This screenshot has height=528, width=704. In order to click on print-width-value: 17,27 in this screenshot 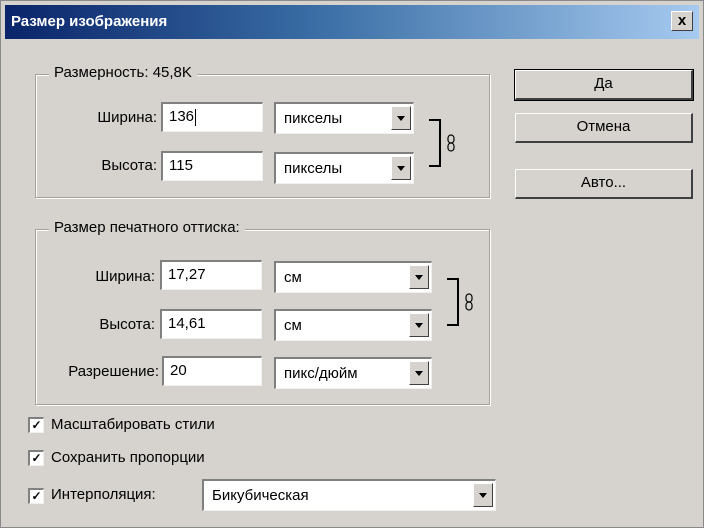, I will do `click(187, 274)`.